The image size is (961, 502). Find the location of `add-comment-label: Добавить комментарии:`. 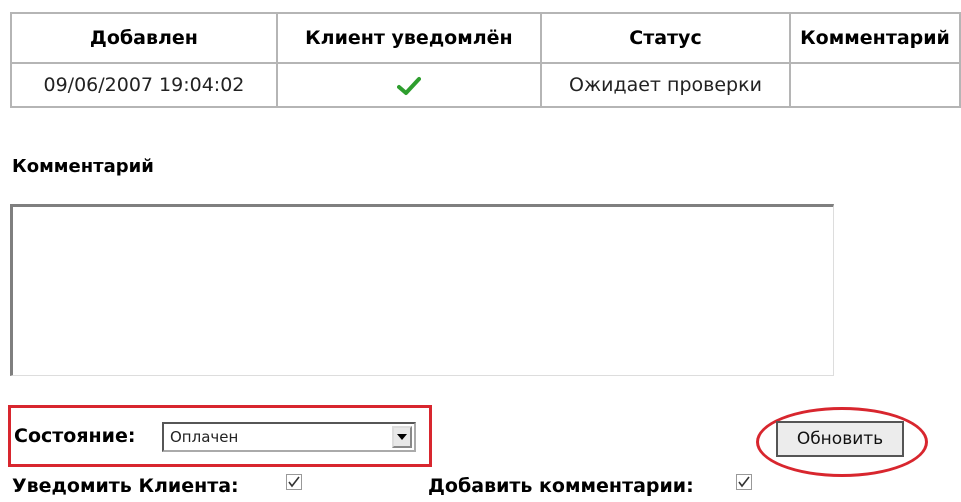

add-comment-label: Добавить комментарии: is located at coordinates (561, 486).